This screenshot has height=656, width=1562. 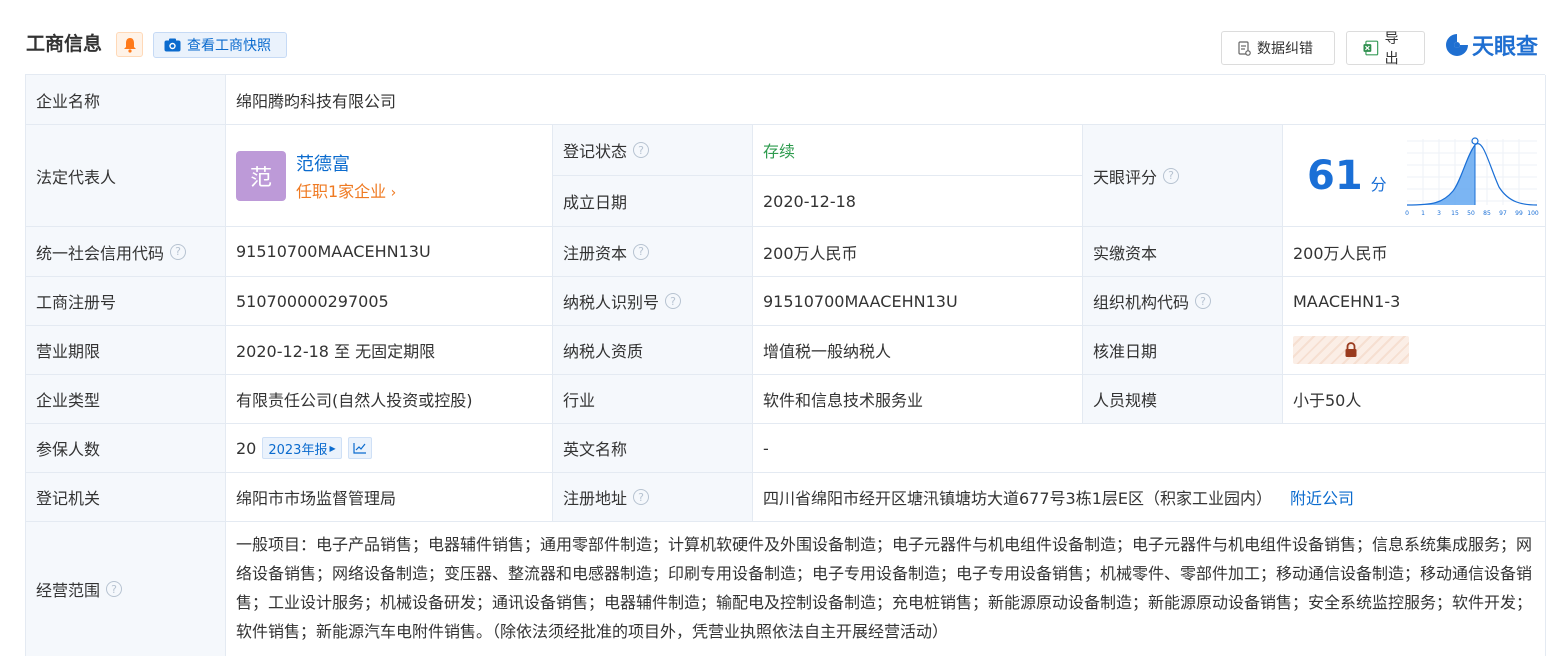 I want to click on staff-label-cell: 人员规模, so click(x=1183, y=399).